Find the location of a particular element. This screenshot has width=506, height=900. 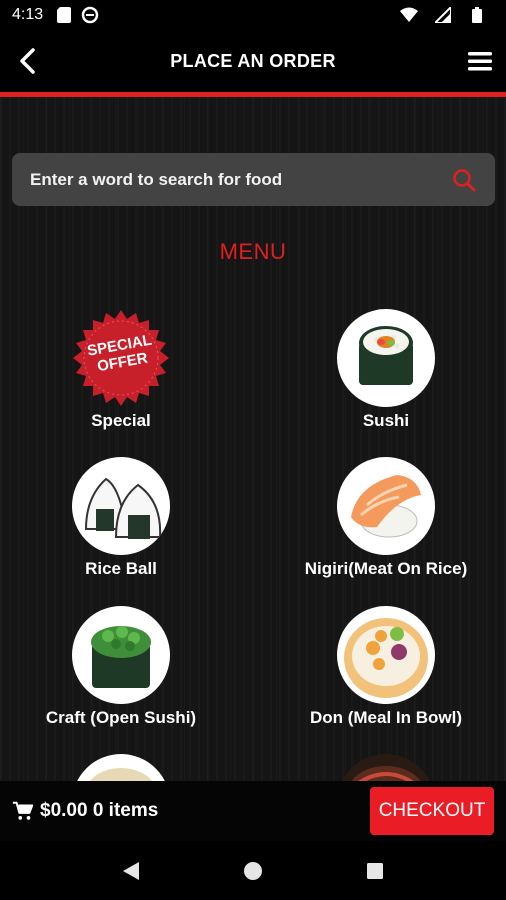

search-input: Enter a word to search for food is located at coordinates (253, 179).